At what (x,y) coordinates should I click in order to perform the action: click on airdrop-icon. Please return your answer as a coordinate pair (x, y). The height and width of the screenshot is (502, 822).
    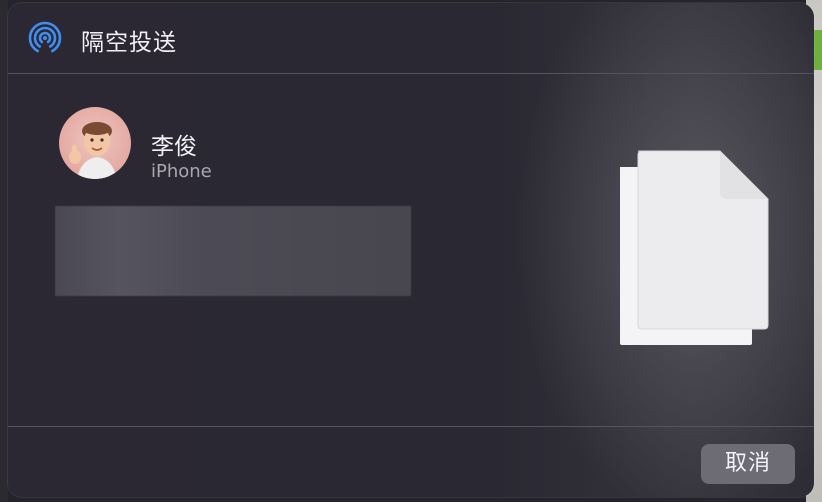
    Looking at the image, I should click on (45, 38).